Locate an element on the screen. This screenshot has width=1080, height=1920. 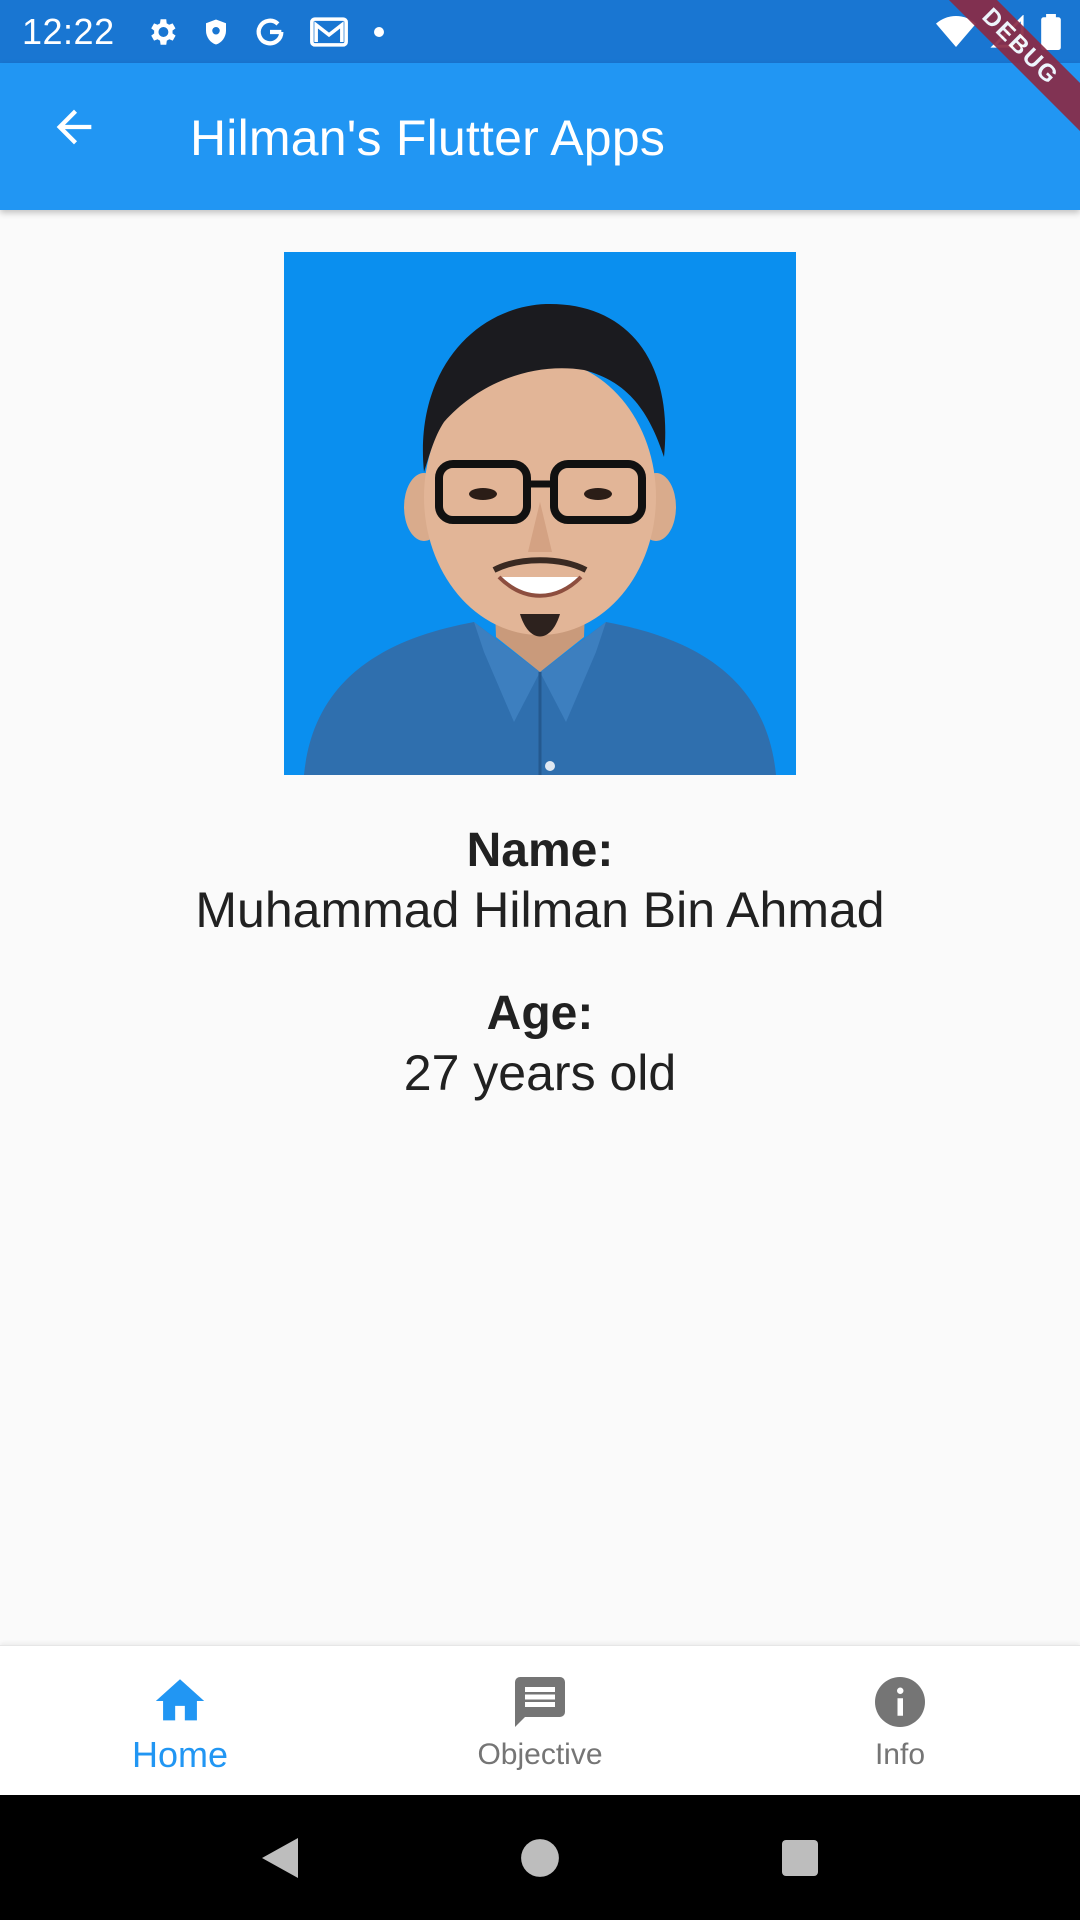
nav-item-objective: Objective is located at coordinates (540, 1720).